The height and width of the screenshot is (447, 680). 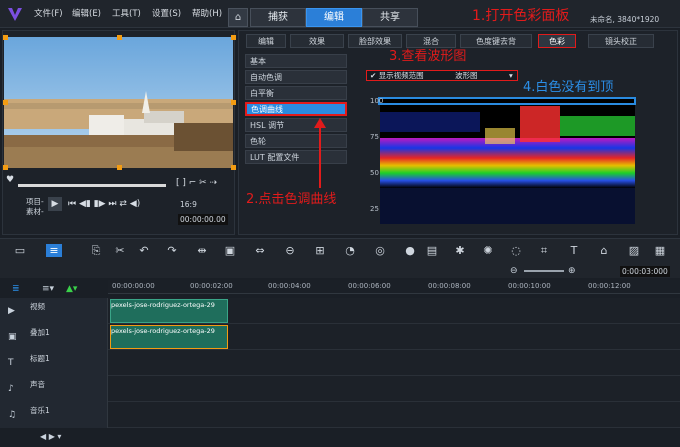 What do you see at coordinates (50, 436) in the screenshot?
I see `nav-icons: ◀ ▶ ▾` at bounding box center [50, 436].